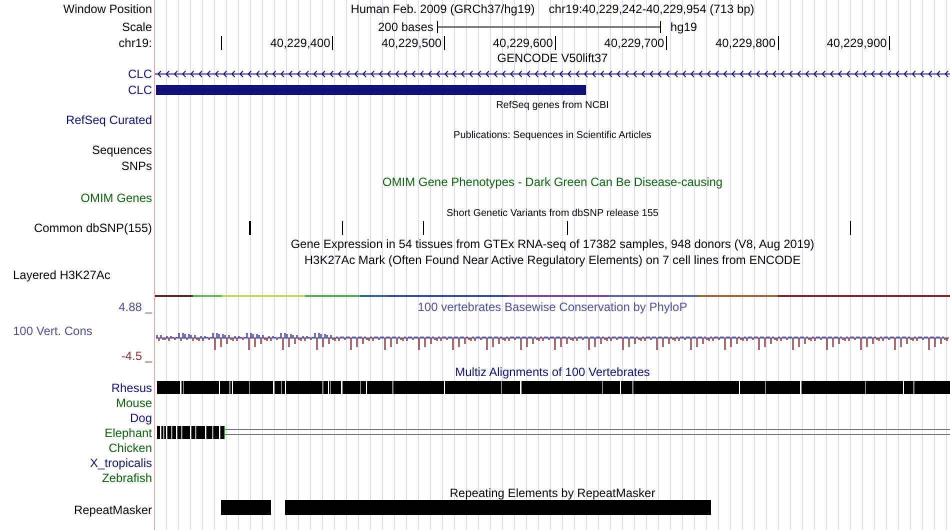  What do you see at coordinates (552, 213) in the screenshot?
I see `track-title: Short Genetic Variants from dbSNP release 155` at bounding box center [552, 213].